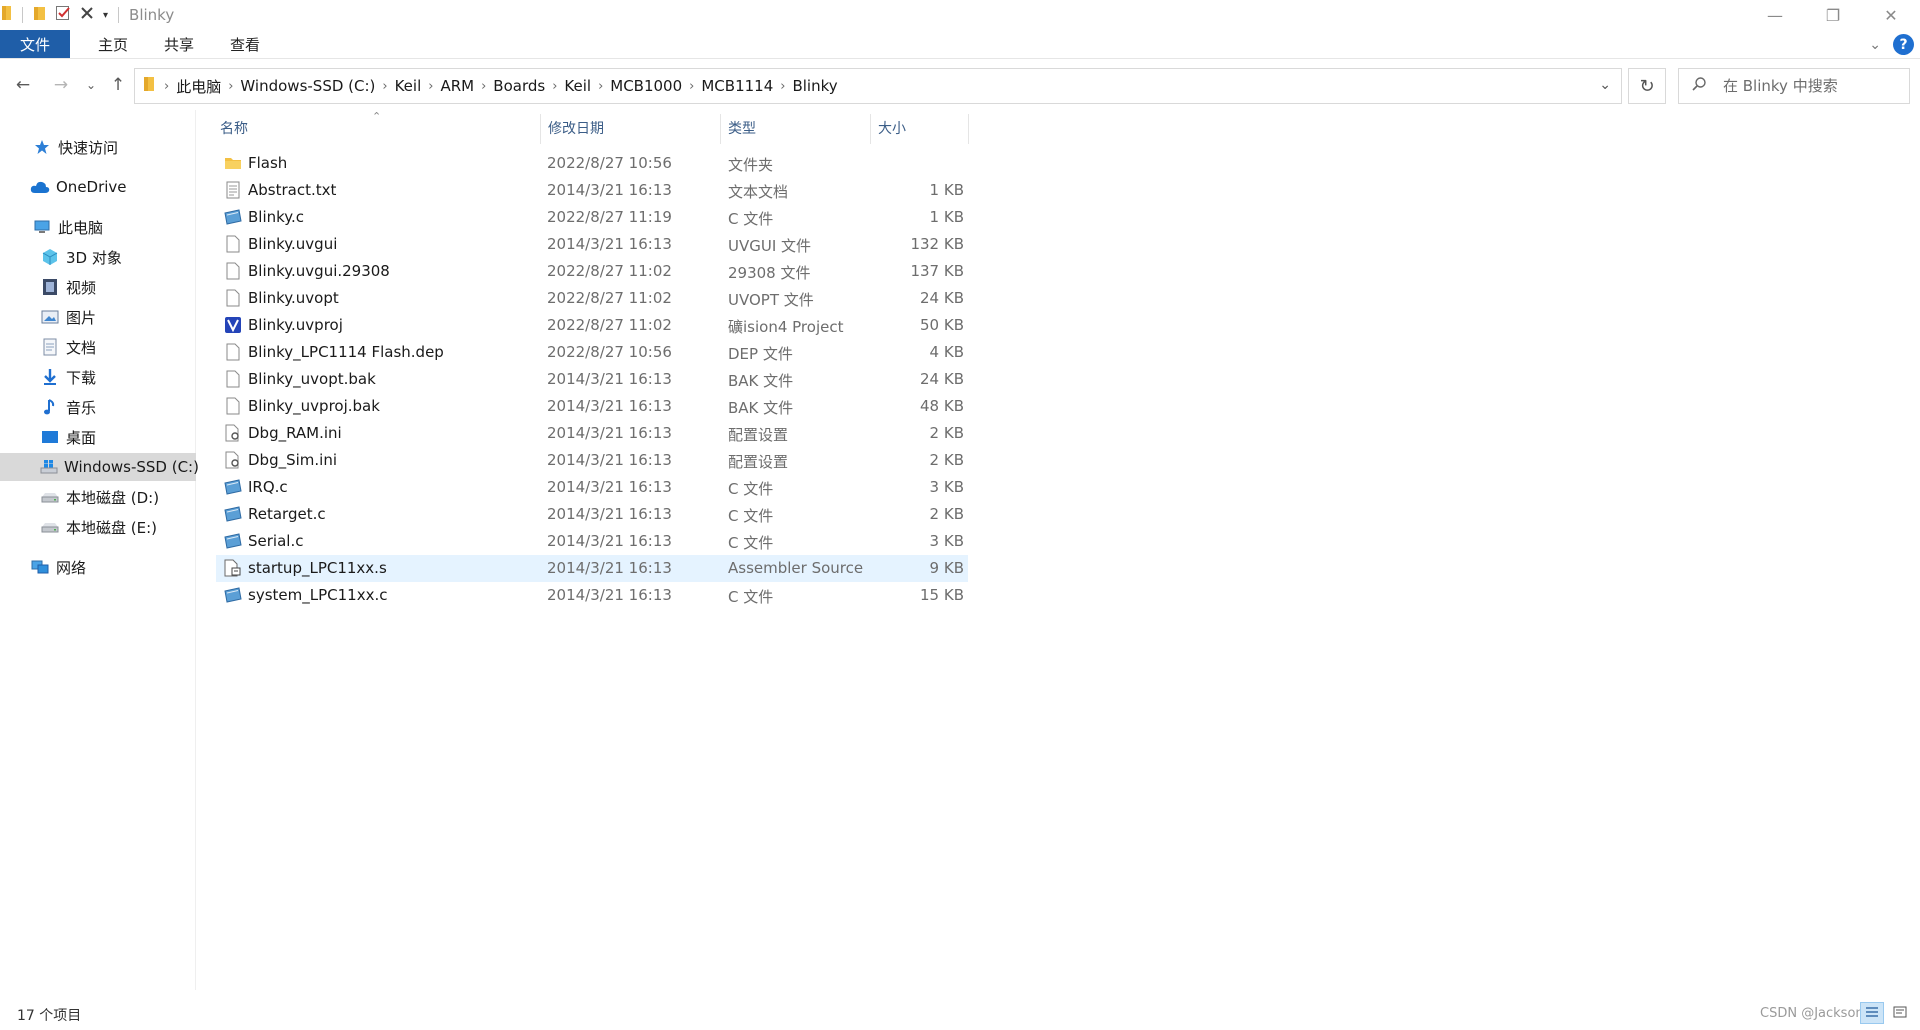  What do you see at coordinates (99, 467) in the screenshot?
I see `sidebar-item-windows-ssd: Windows-SSD (C:)` at bounding box center [99, 467].